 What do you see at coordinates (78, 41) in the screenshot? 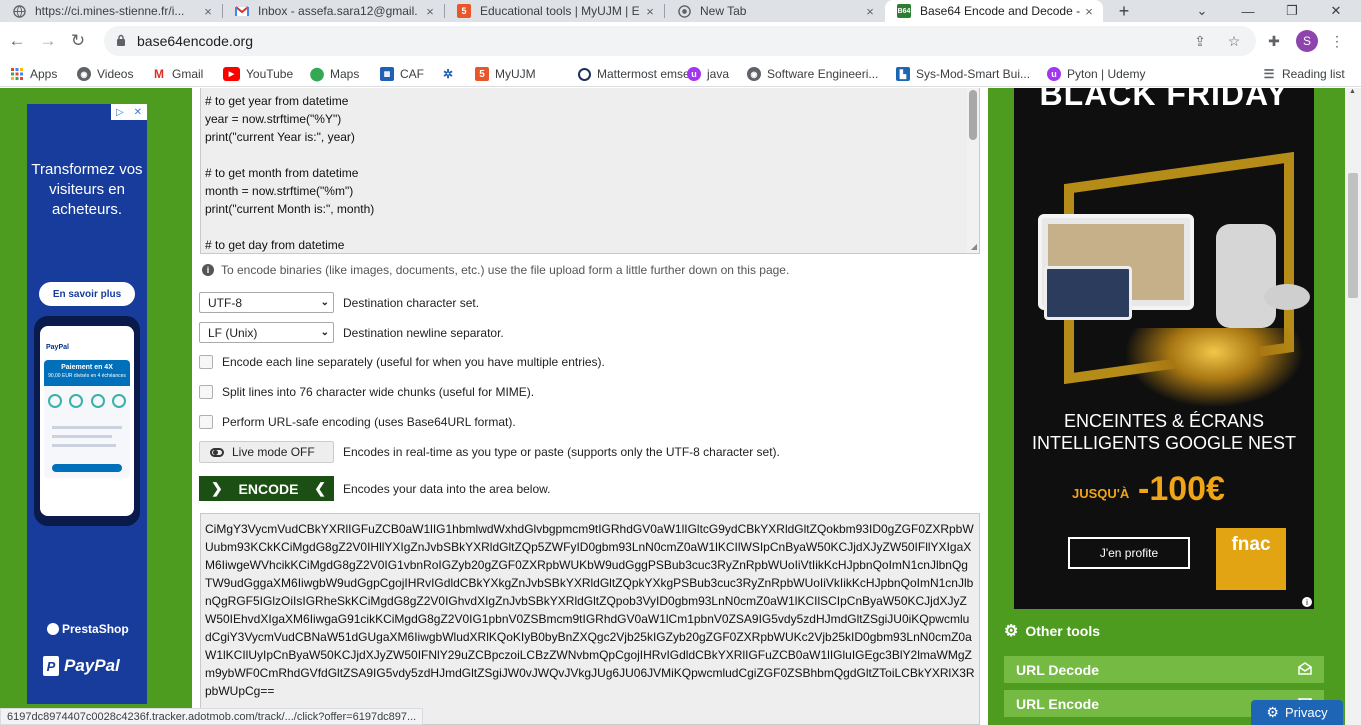
I see `reload-button: ↻` at bounding box center [78, 41].